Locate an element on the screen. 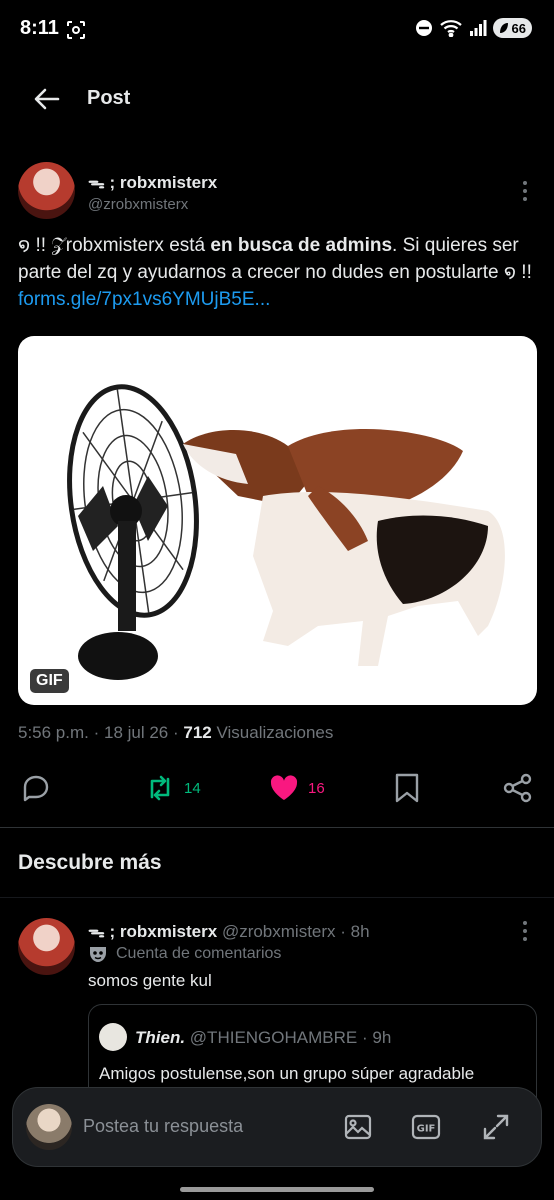  bookmark-icon is located at coordinates (407, 788).